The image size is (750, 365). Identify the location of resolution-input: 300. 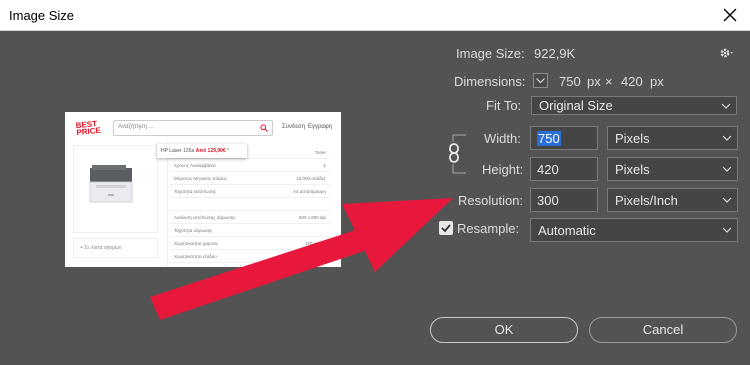
(564, 200).